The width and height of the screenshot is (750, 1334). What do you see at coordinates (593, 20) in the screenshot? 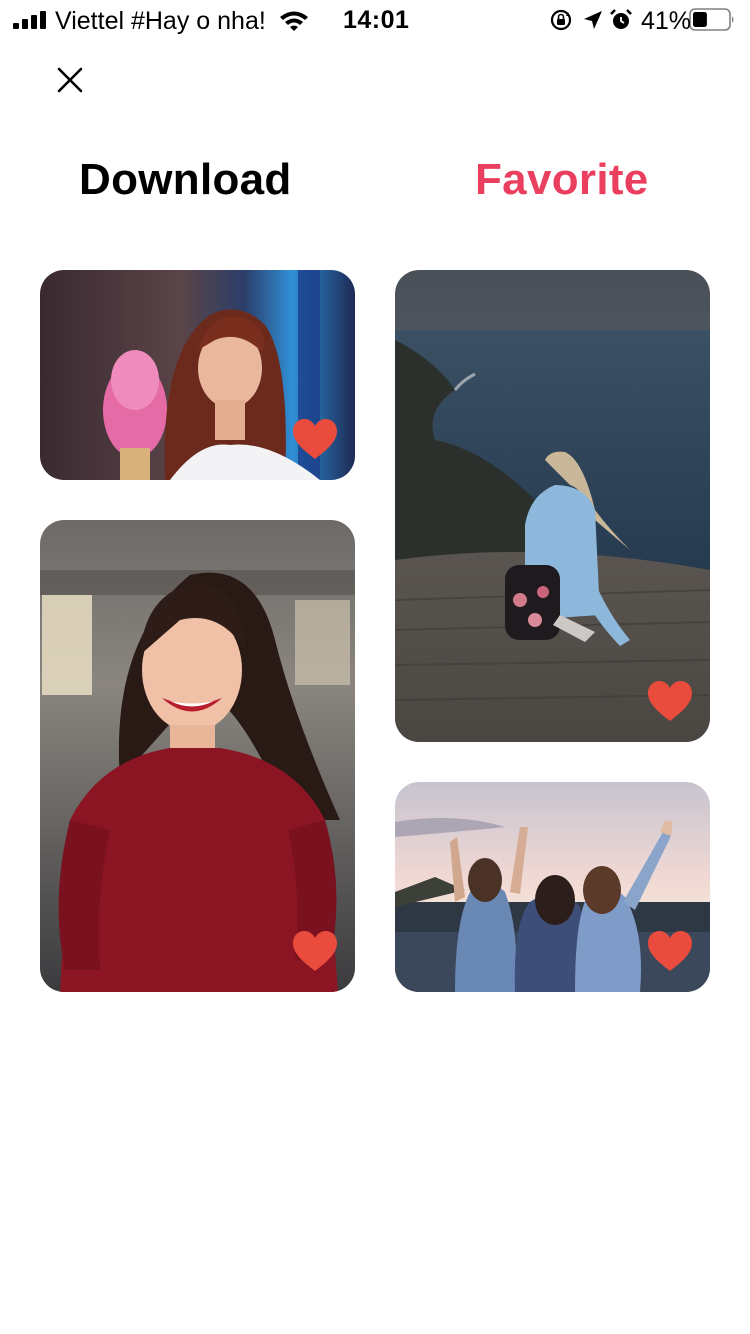
I see `location-arrow-icon` at bounding box center [593, 20].